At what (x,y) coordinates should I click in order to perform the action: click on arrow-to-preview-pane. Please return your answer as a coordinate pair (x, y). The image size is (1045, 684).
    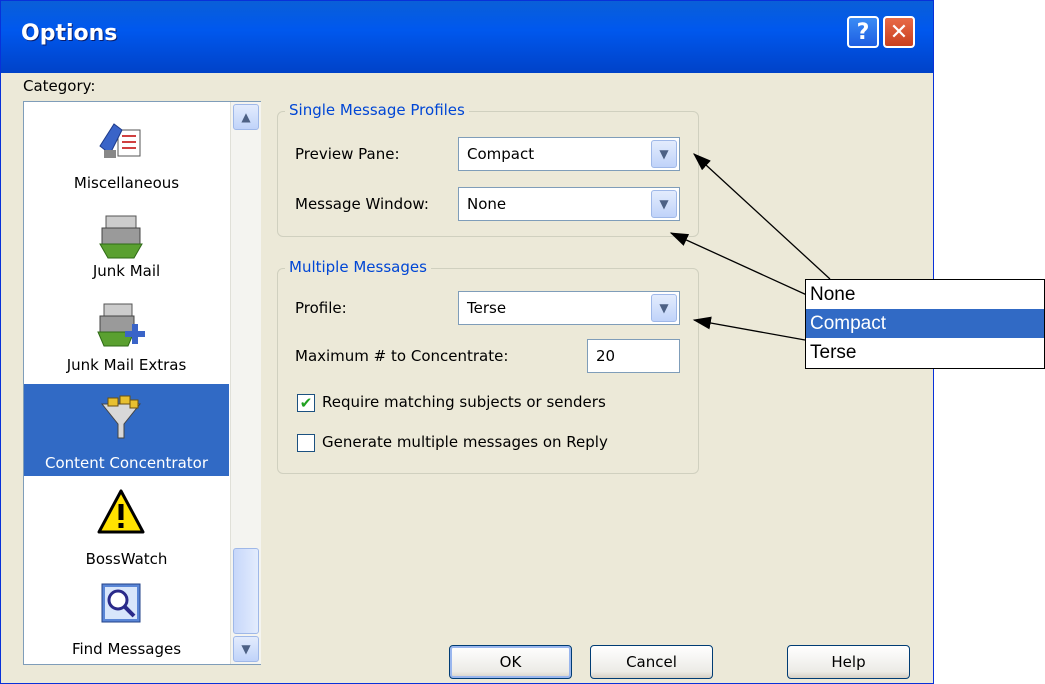
    Looking at the image, I should click on (762, 216).